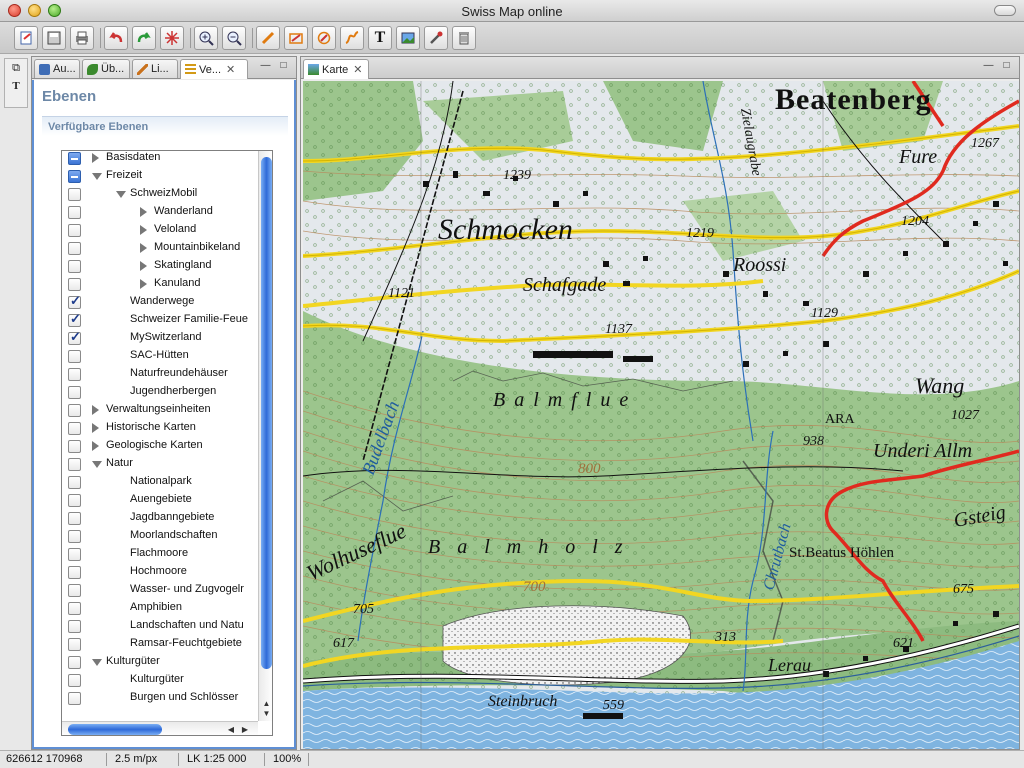 The height and width of the screenshot is (768, 1024). Describe the element at coordinates (160, 590) in the screenshot. I see `layer-tree-row: Wasser- und Zugvogelr` at that location.